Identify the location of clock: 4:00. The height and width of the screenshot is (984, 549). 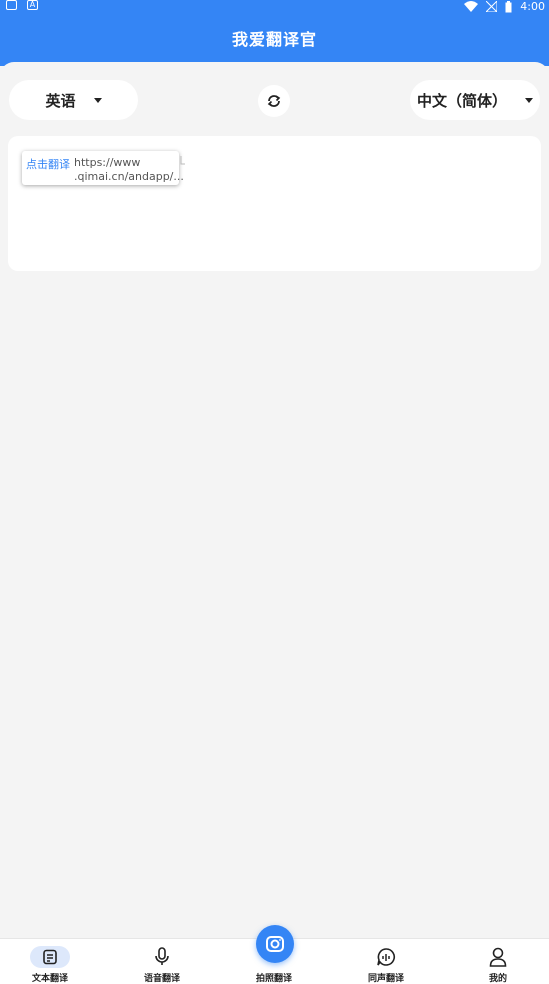
(532, 6).